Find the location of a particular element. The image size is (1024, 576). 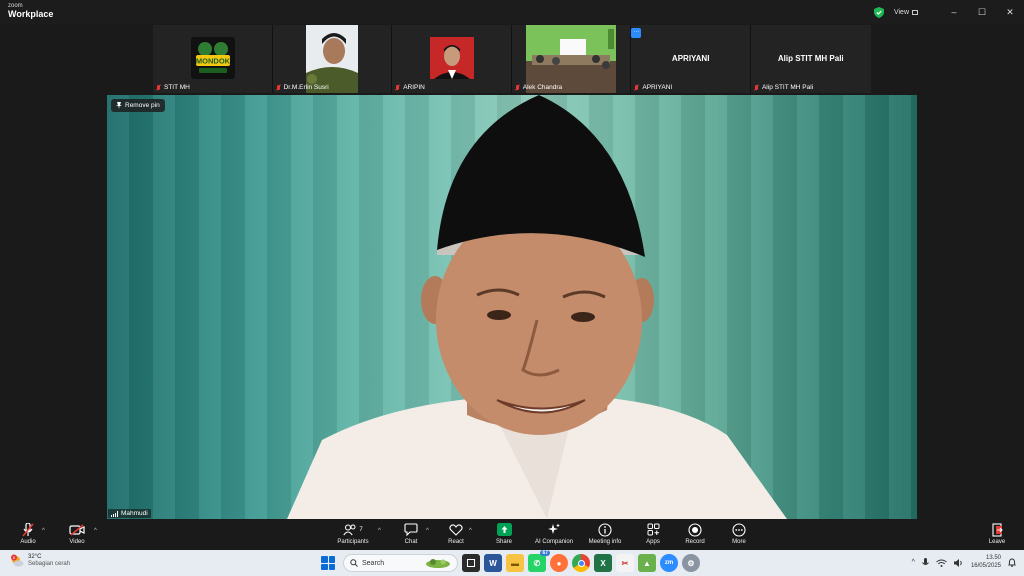

brand-workplace: Workplace is located at coordinates (31, 14).